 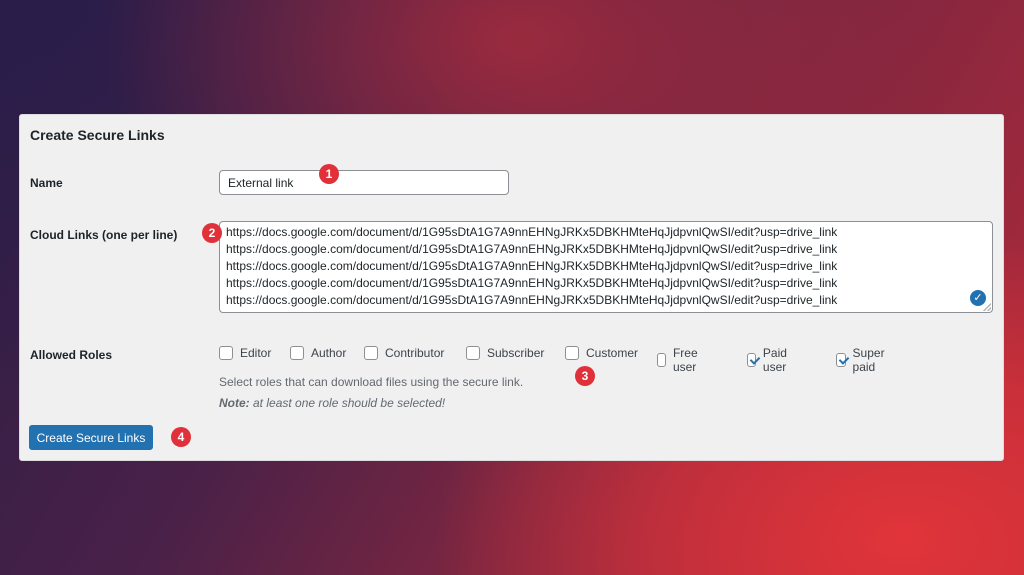 I want to click on role-label: Editor, so click(x=256, y=353).